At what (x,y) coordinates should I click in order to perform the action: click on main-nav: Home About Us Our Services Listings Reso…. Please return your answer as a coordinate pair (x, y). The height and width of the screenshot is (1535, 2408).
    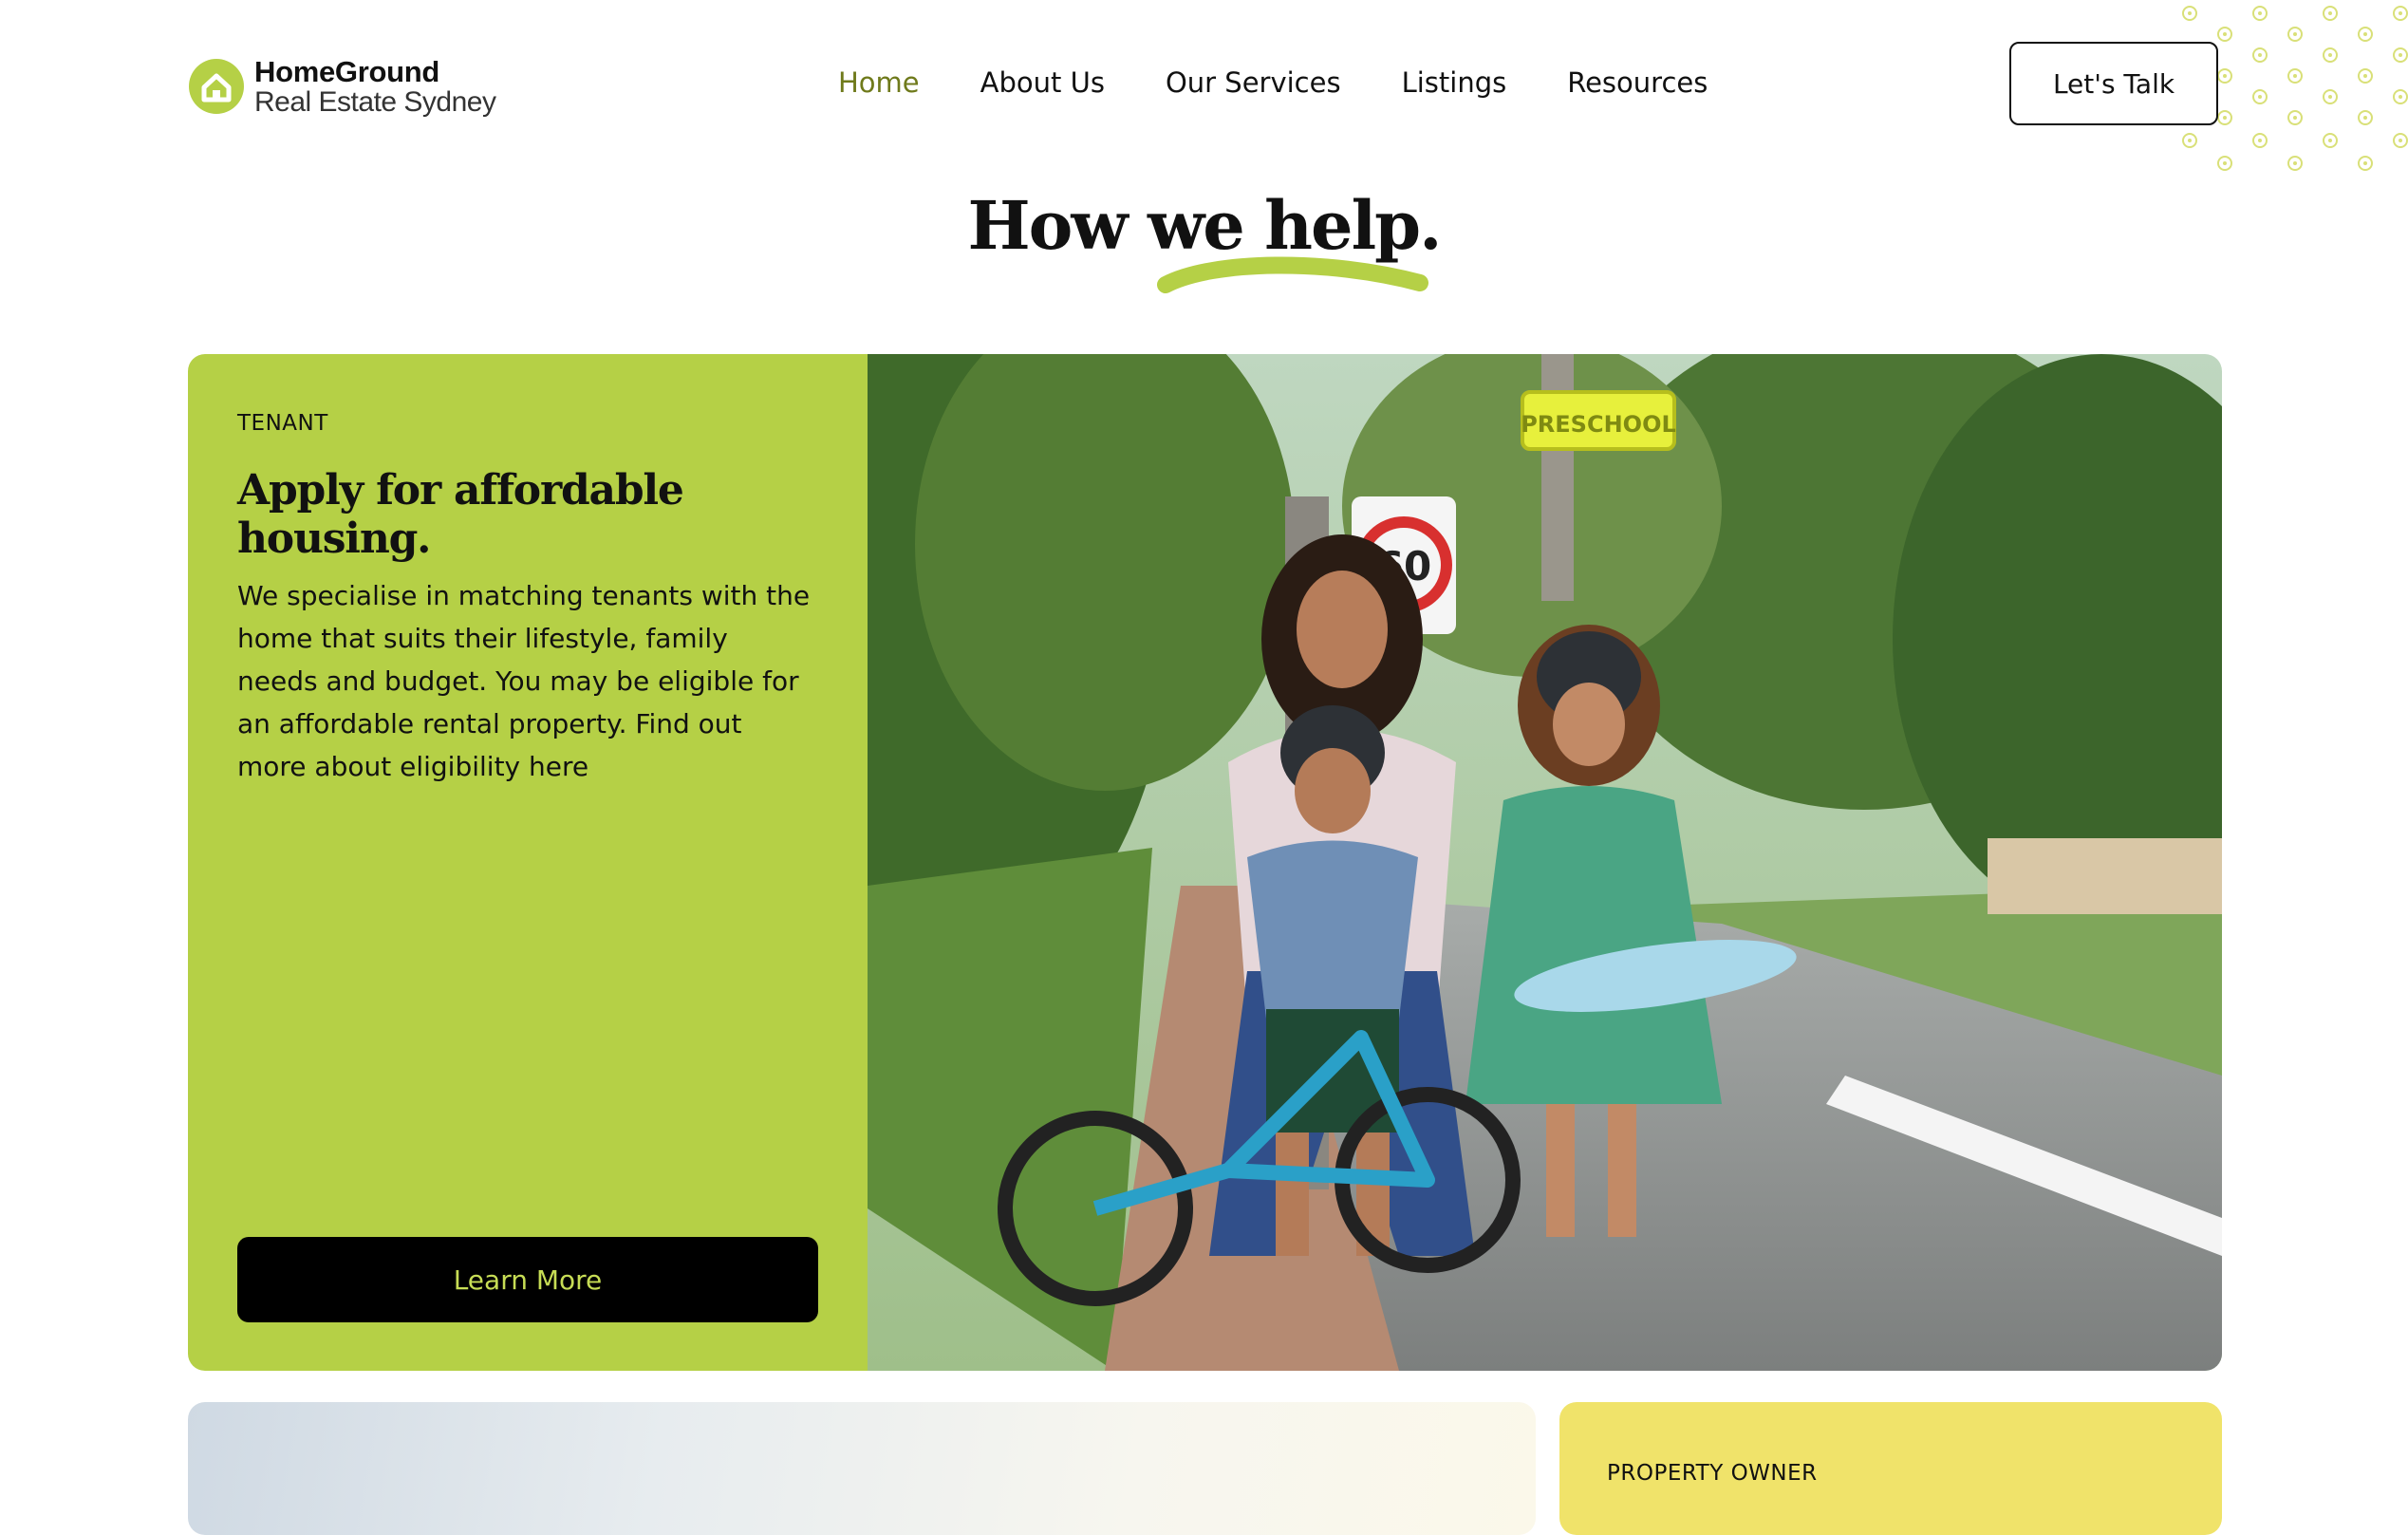
    Looking at the image, I should click on (1273, 82).